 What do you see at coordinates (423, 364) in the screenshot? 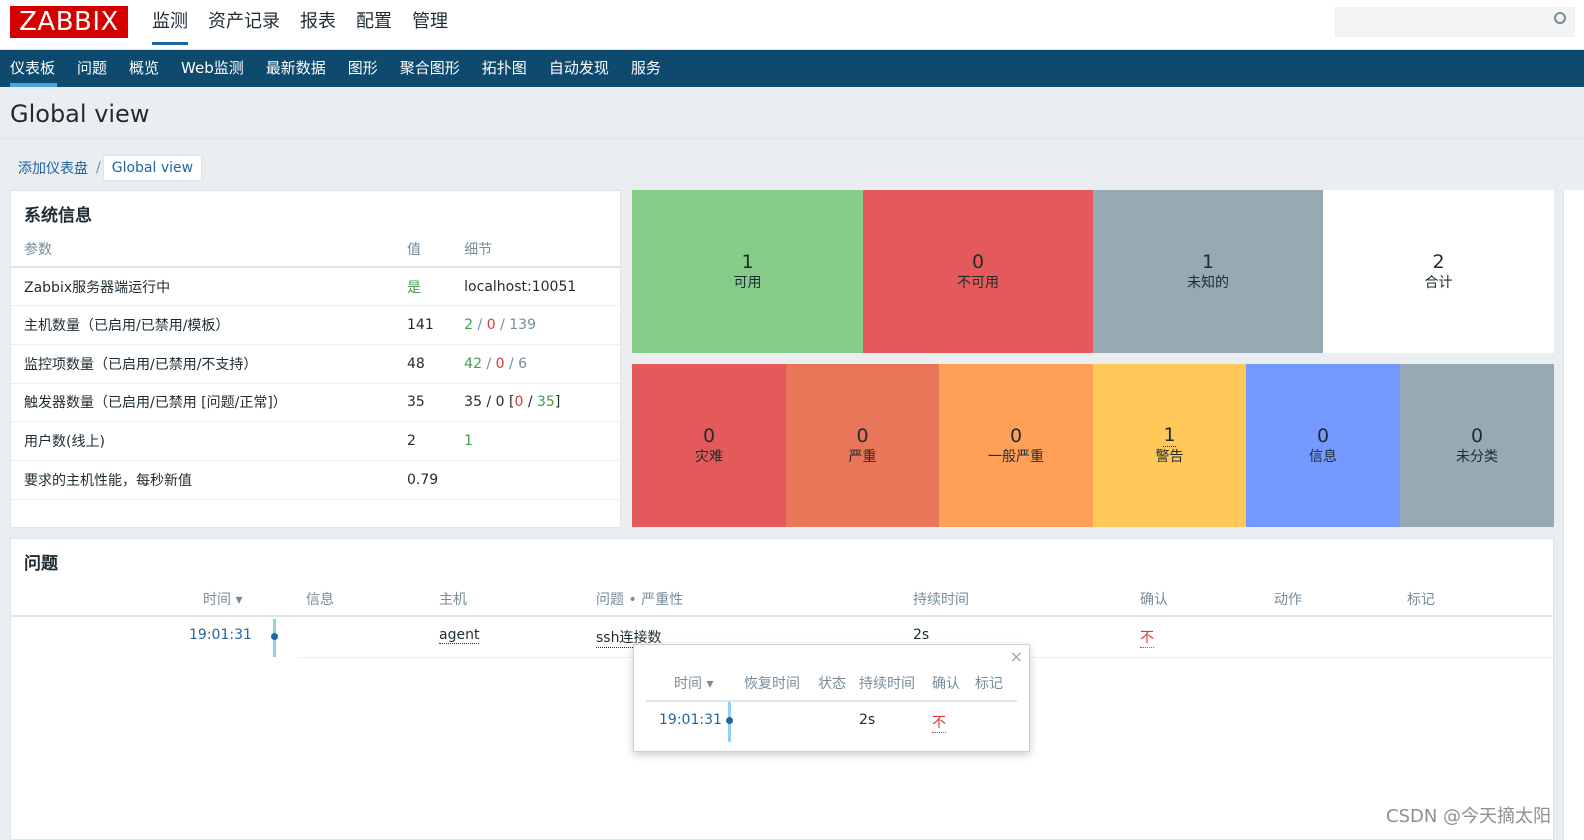
I see `value-cell: 48` at bounding box center [423, 364].